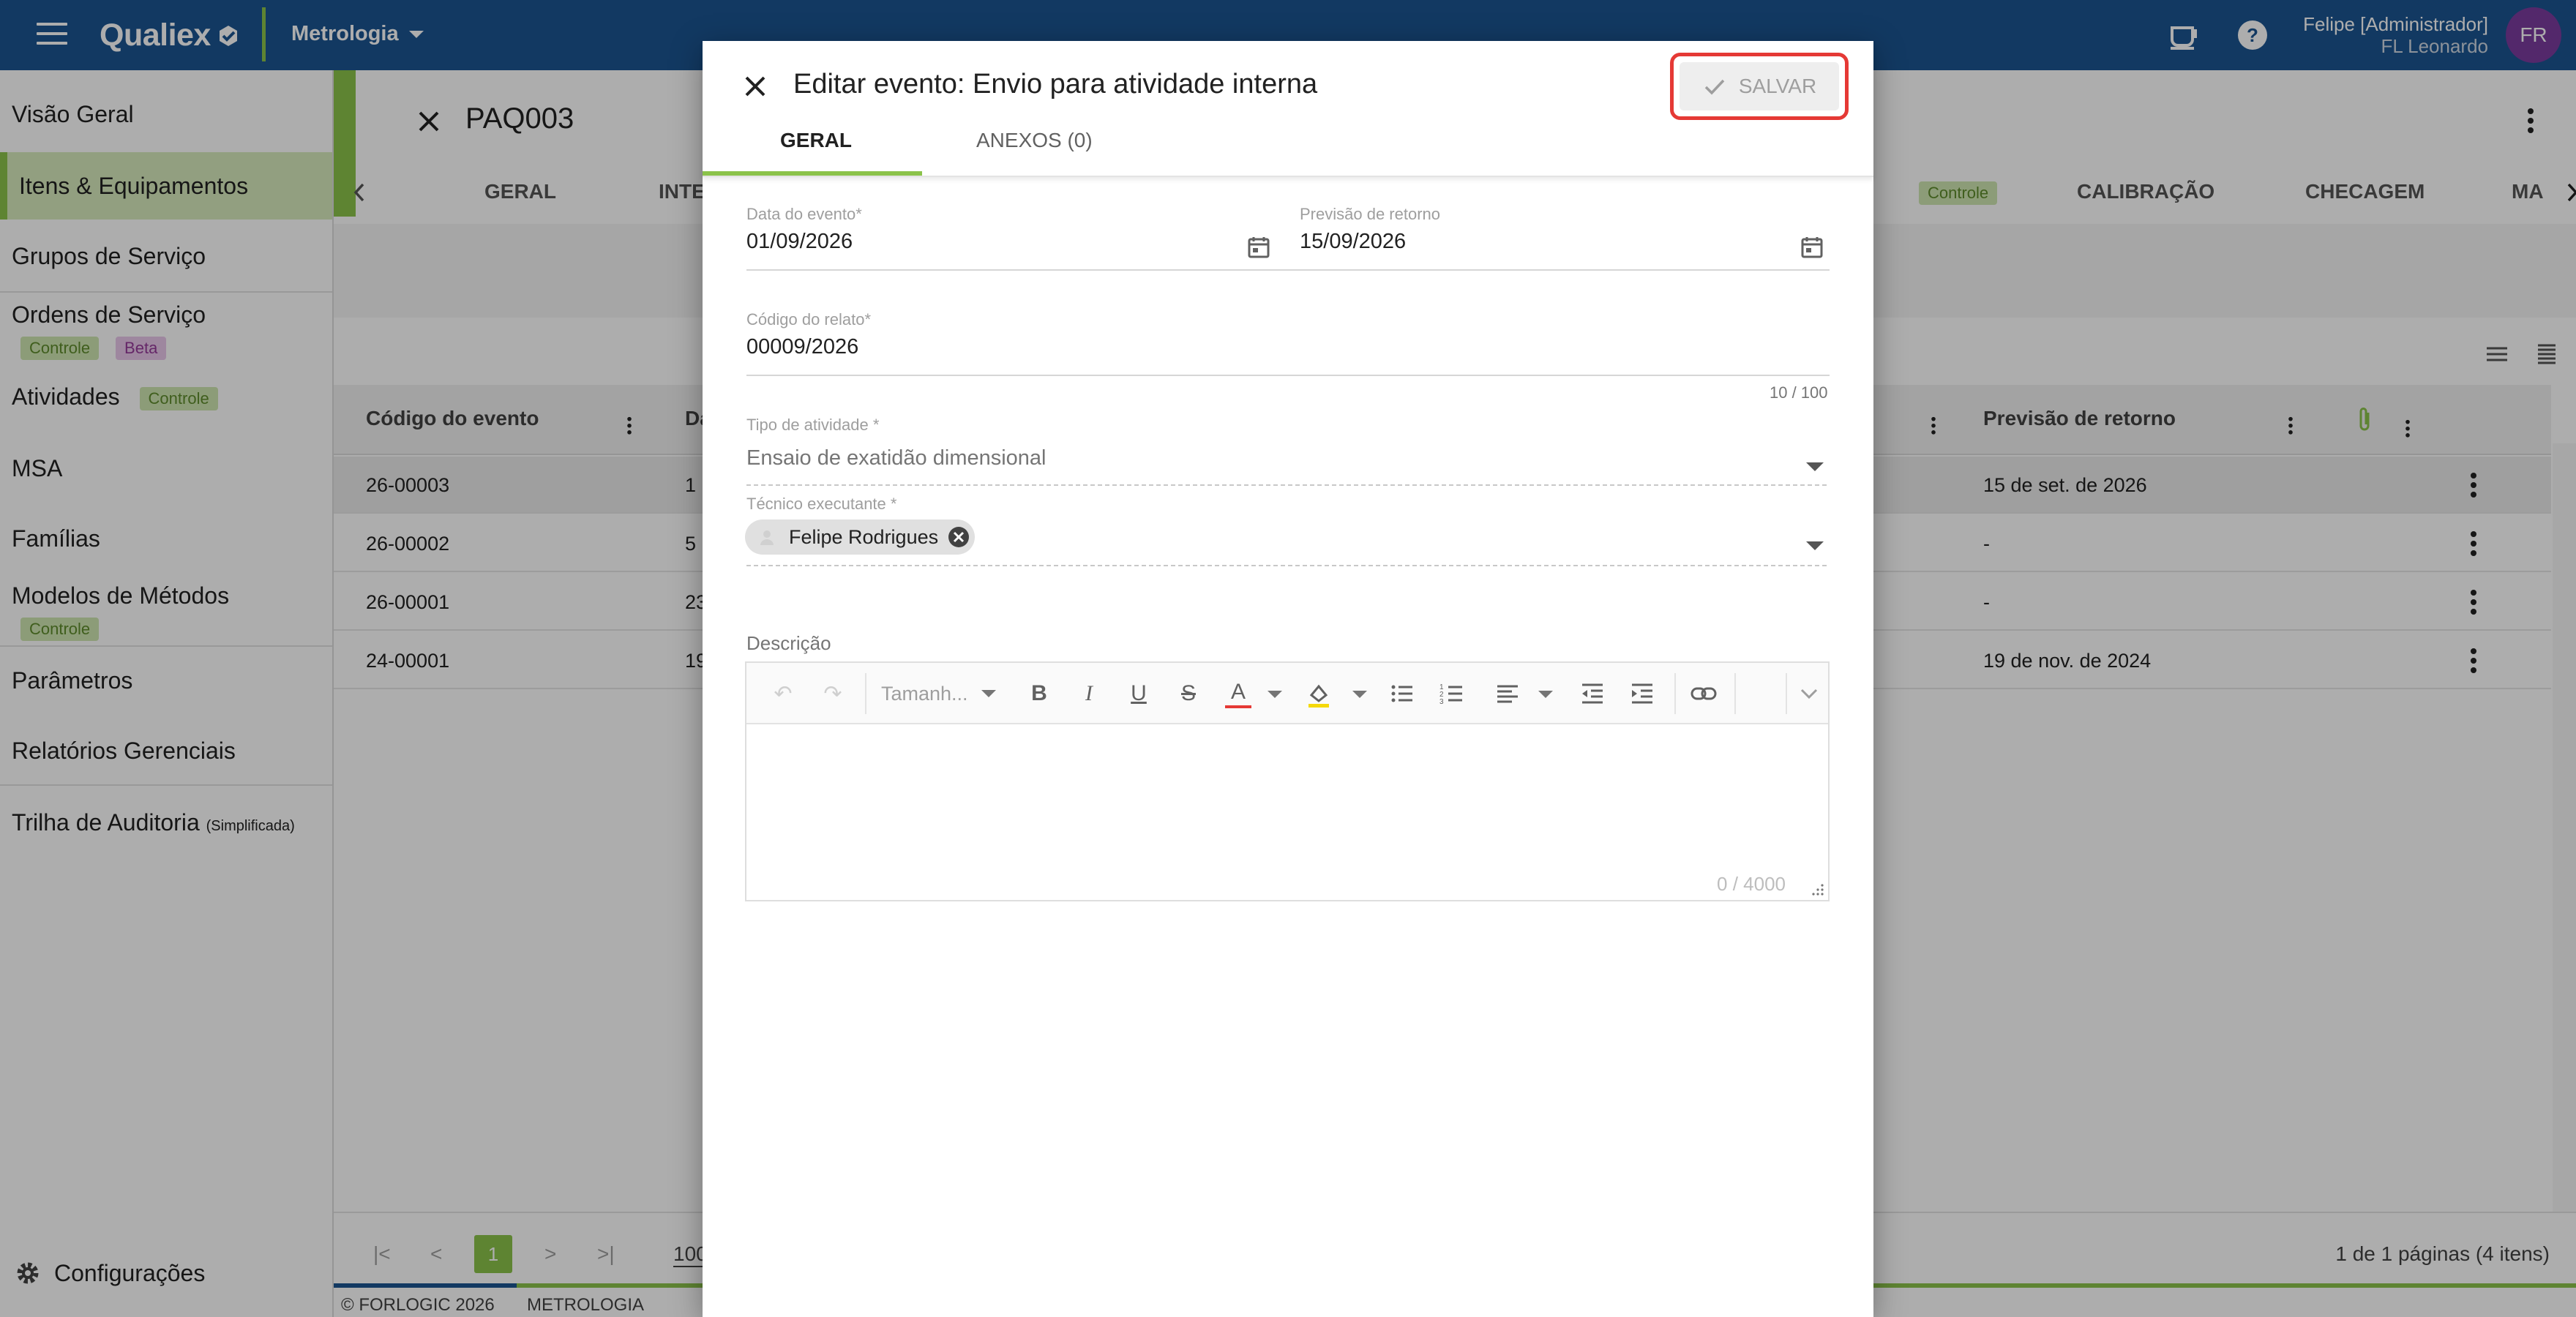 Image resolution: width=2576 pixels, height=1317 pixels. Describe the element at coordinates (1287, 781) in the screenshot. I see `description-editor: ↶ ↷ Tamanh... B I U S A 123 0 / 4000` at that location.